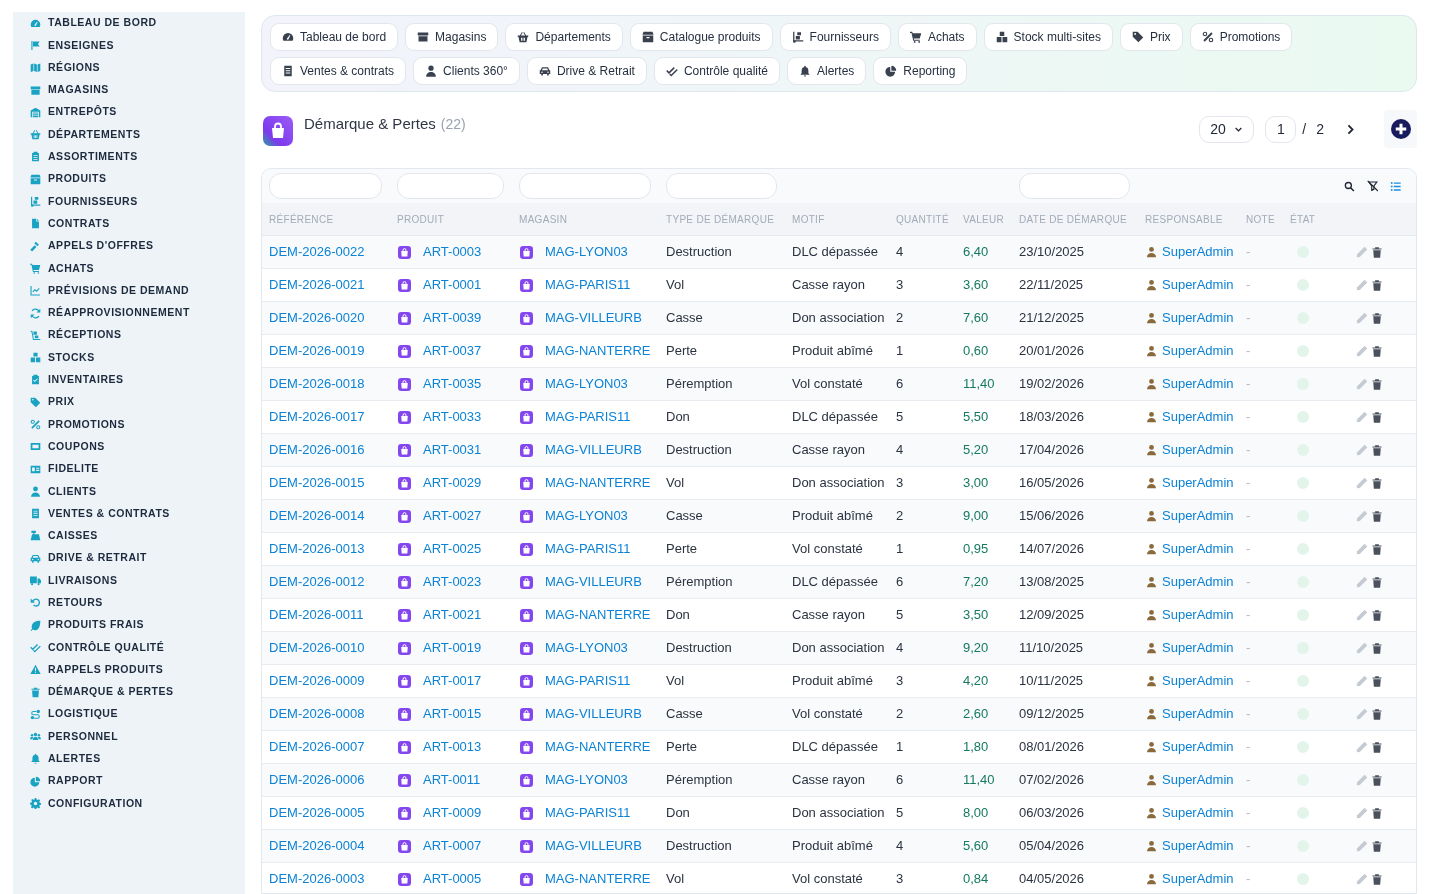 The width and height of the screenshot is (1445, 894). What do you see at coordinates (129, 625) in the screenshot?
I see `sidebar-item: PRODUITS FRAIS` at bounding box center [129, 625].